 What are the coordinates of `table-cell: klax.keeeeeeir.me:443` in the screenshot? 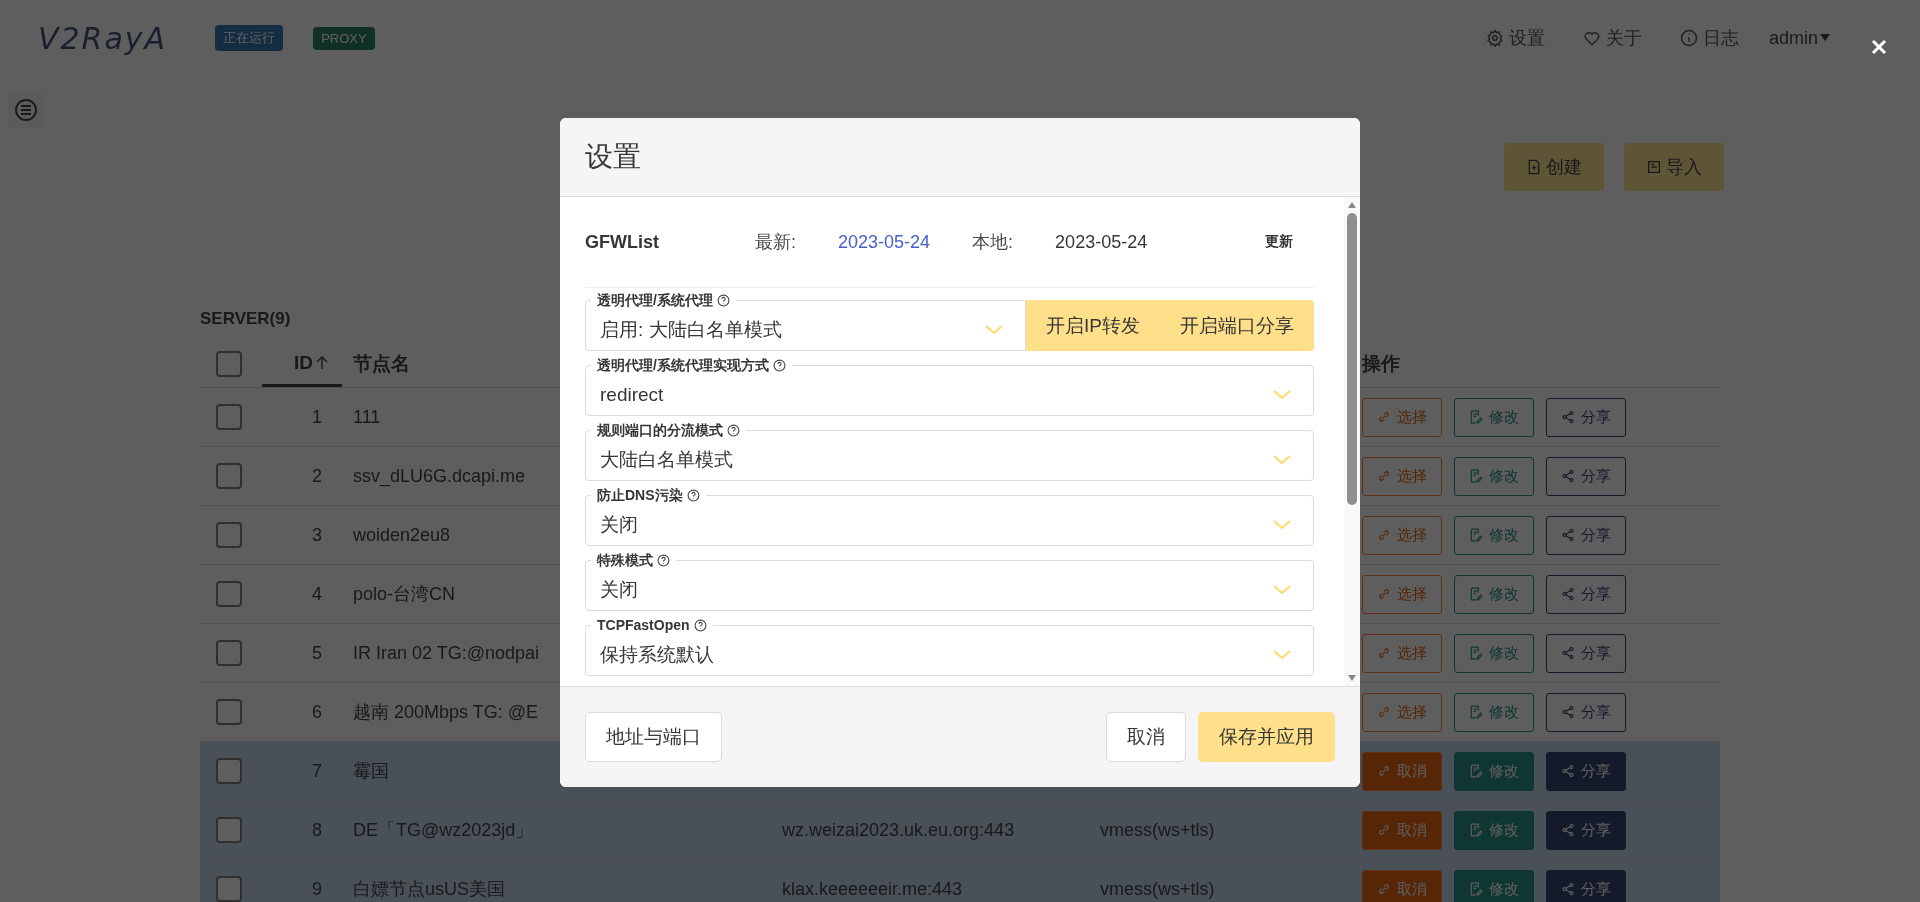 It's located at (872, 888).